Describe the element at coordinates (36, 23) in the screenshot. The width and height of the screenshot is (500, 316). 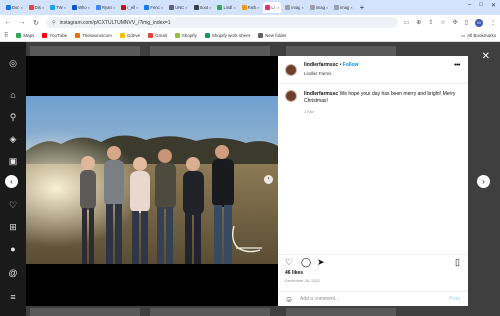
I see `reload-icon: ↻` at that location.